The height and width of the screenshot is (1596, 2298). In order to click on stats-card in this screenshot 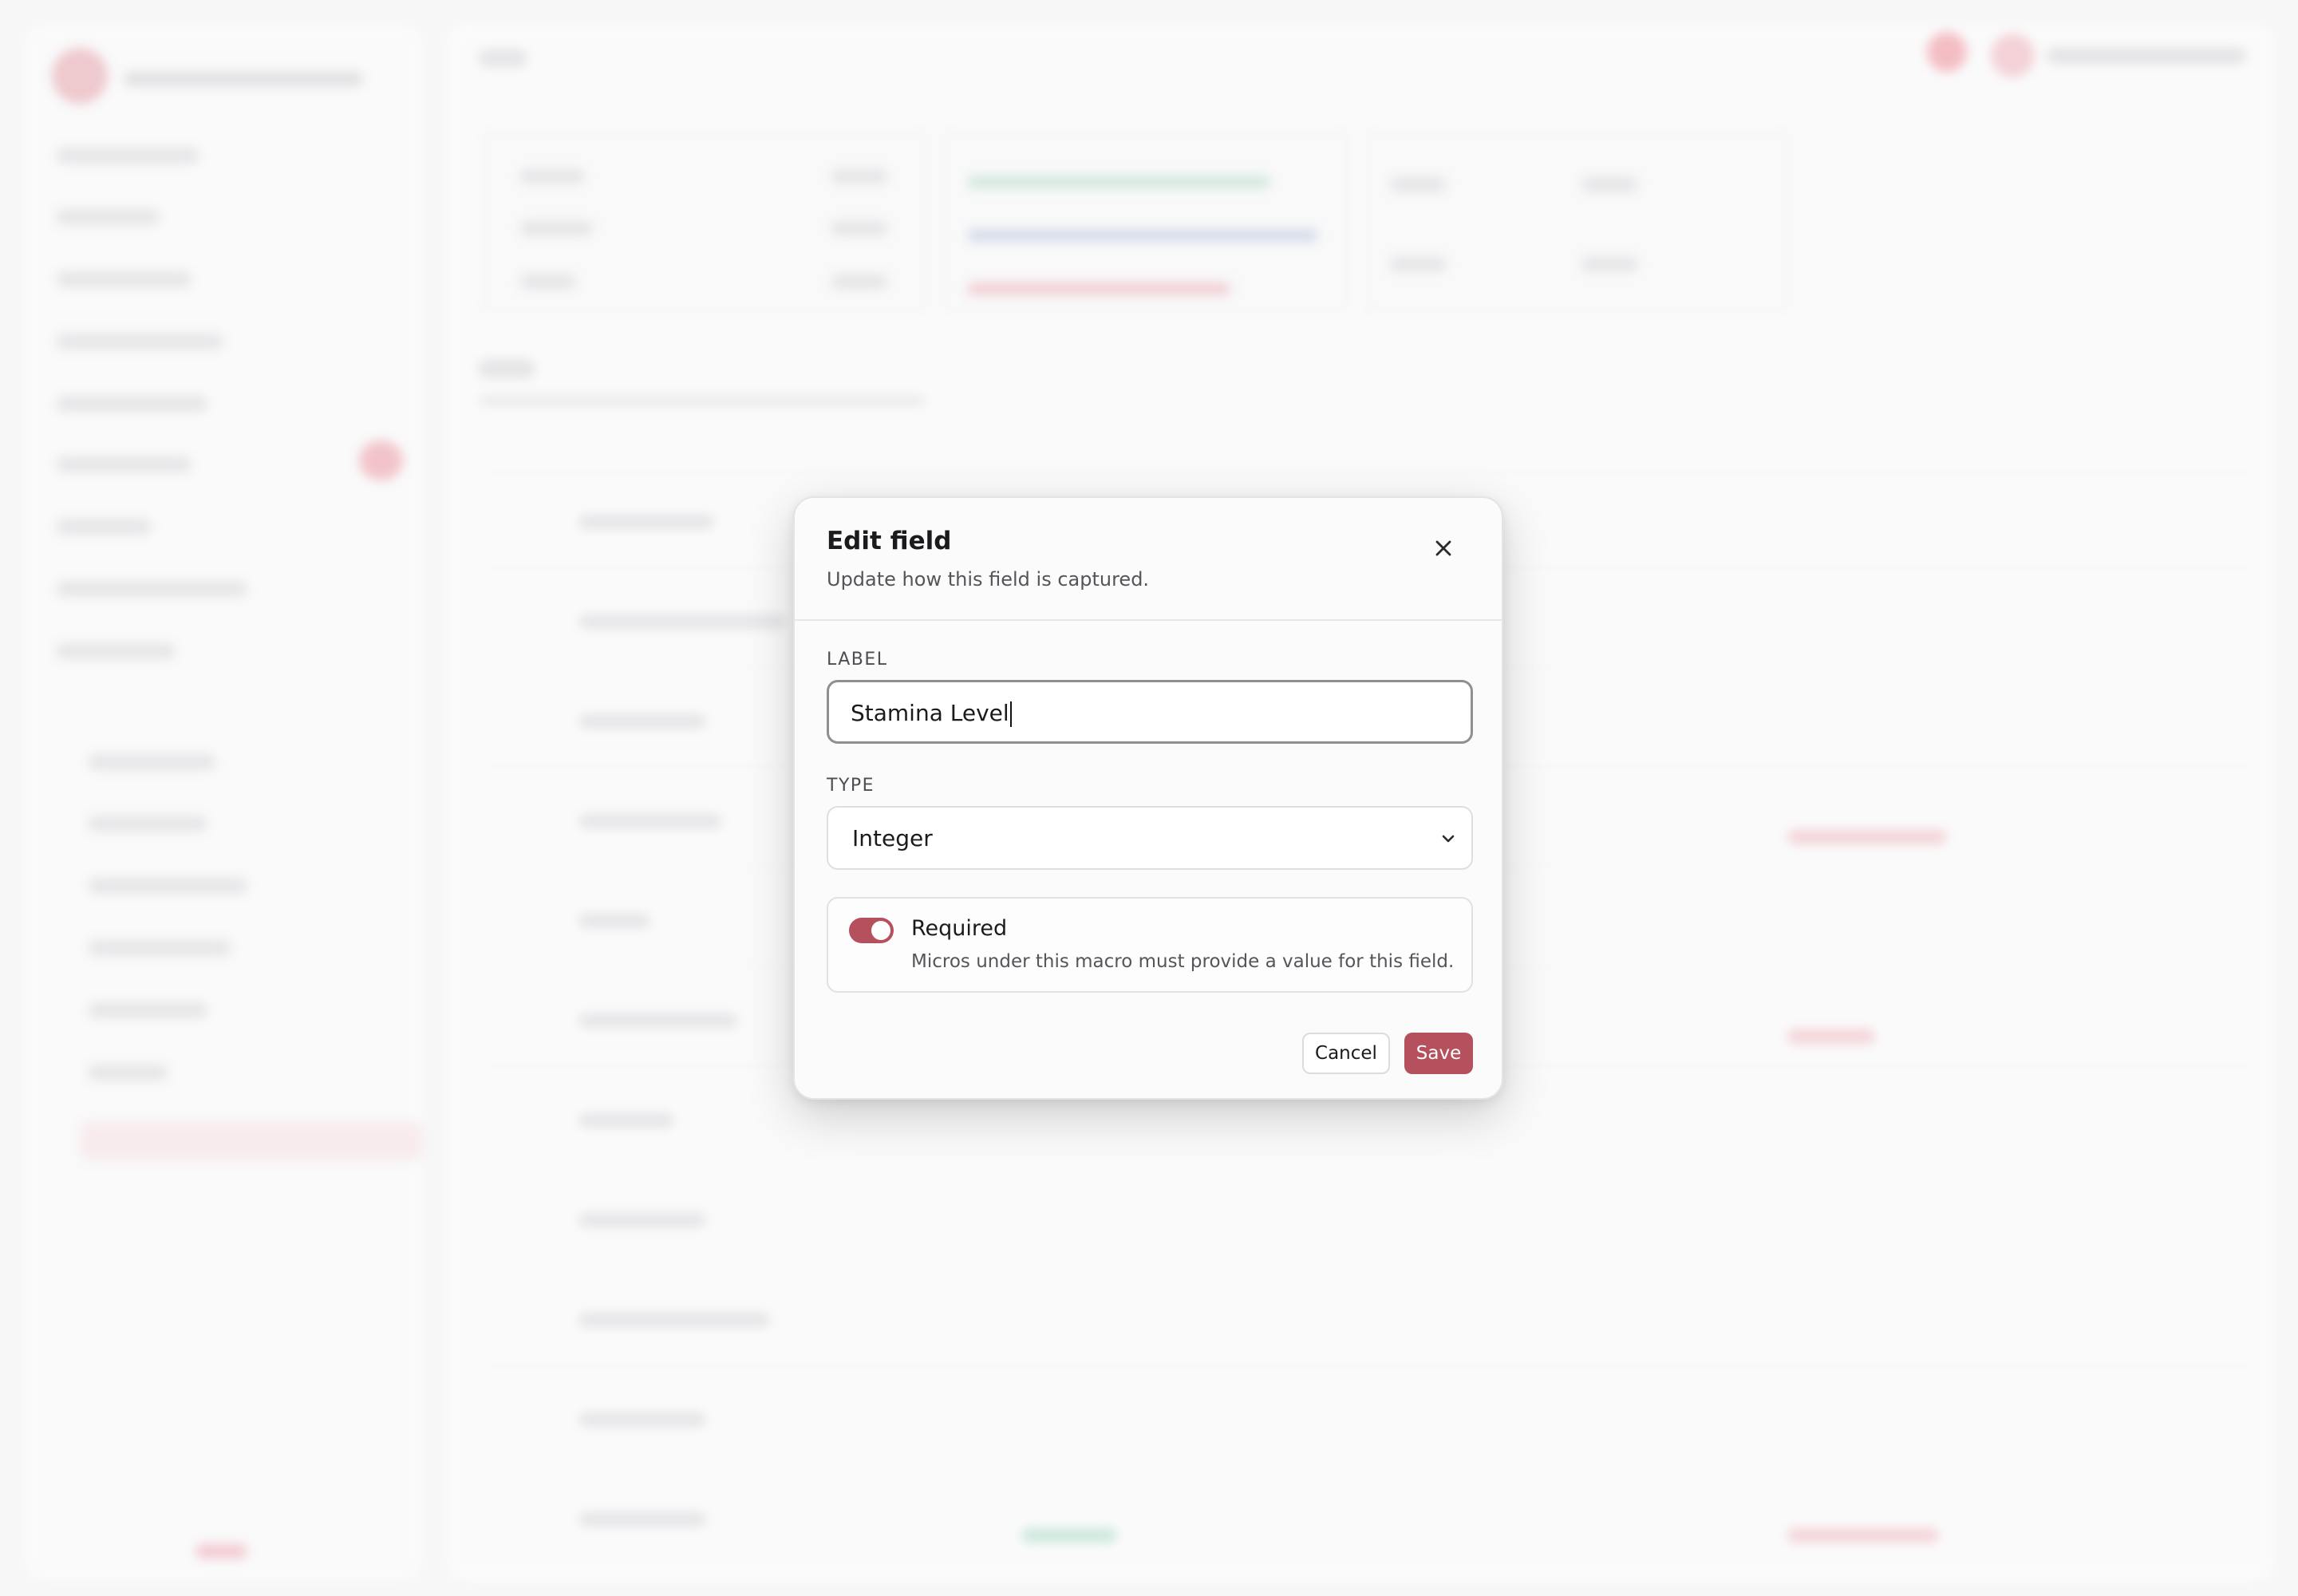, I will do `click(704, 221)`.